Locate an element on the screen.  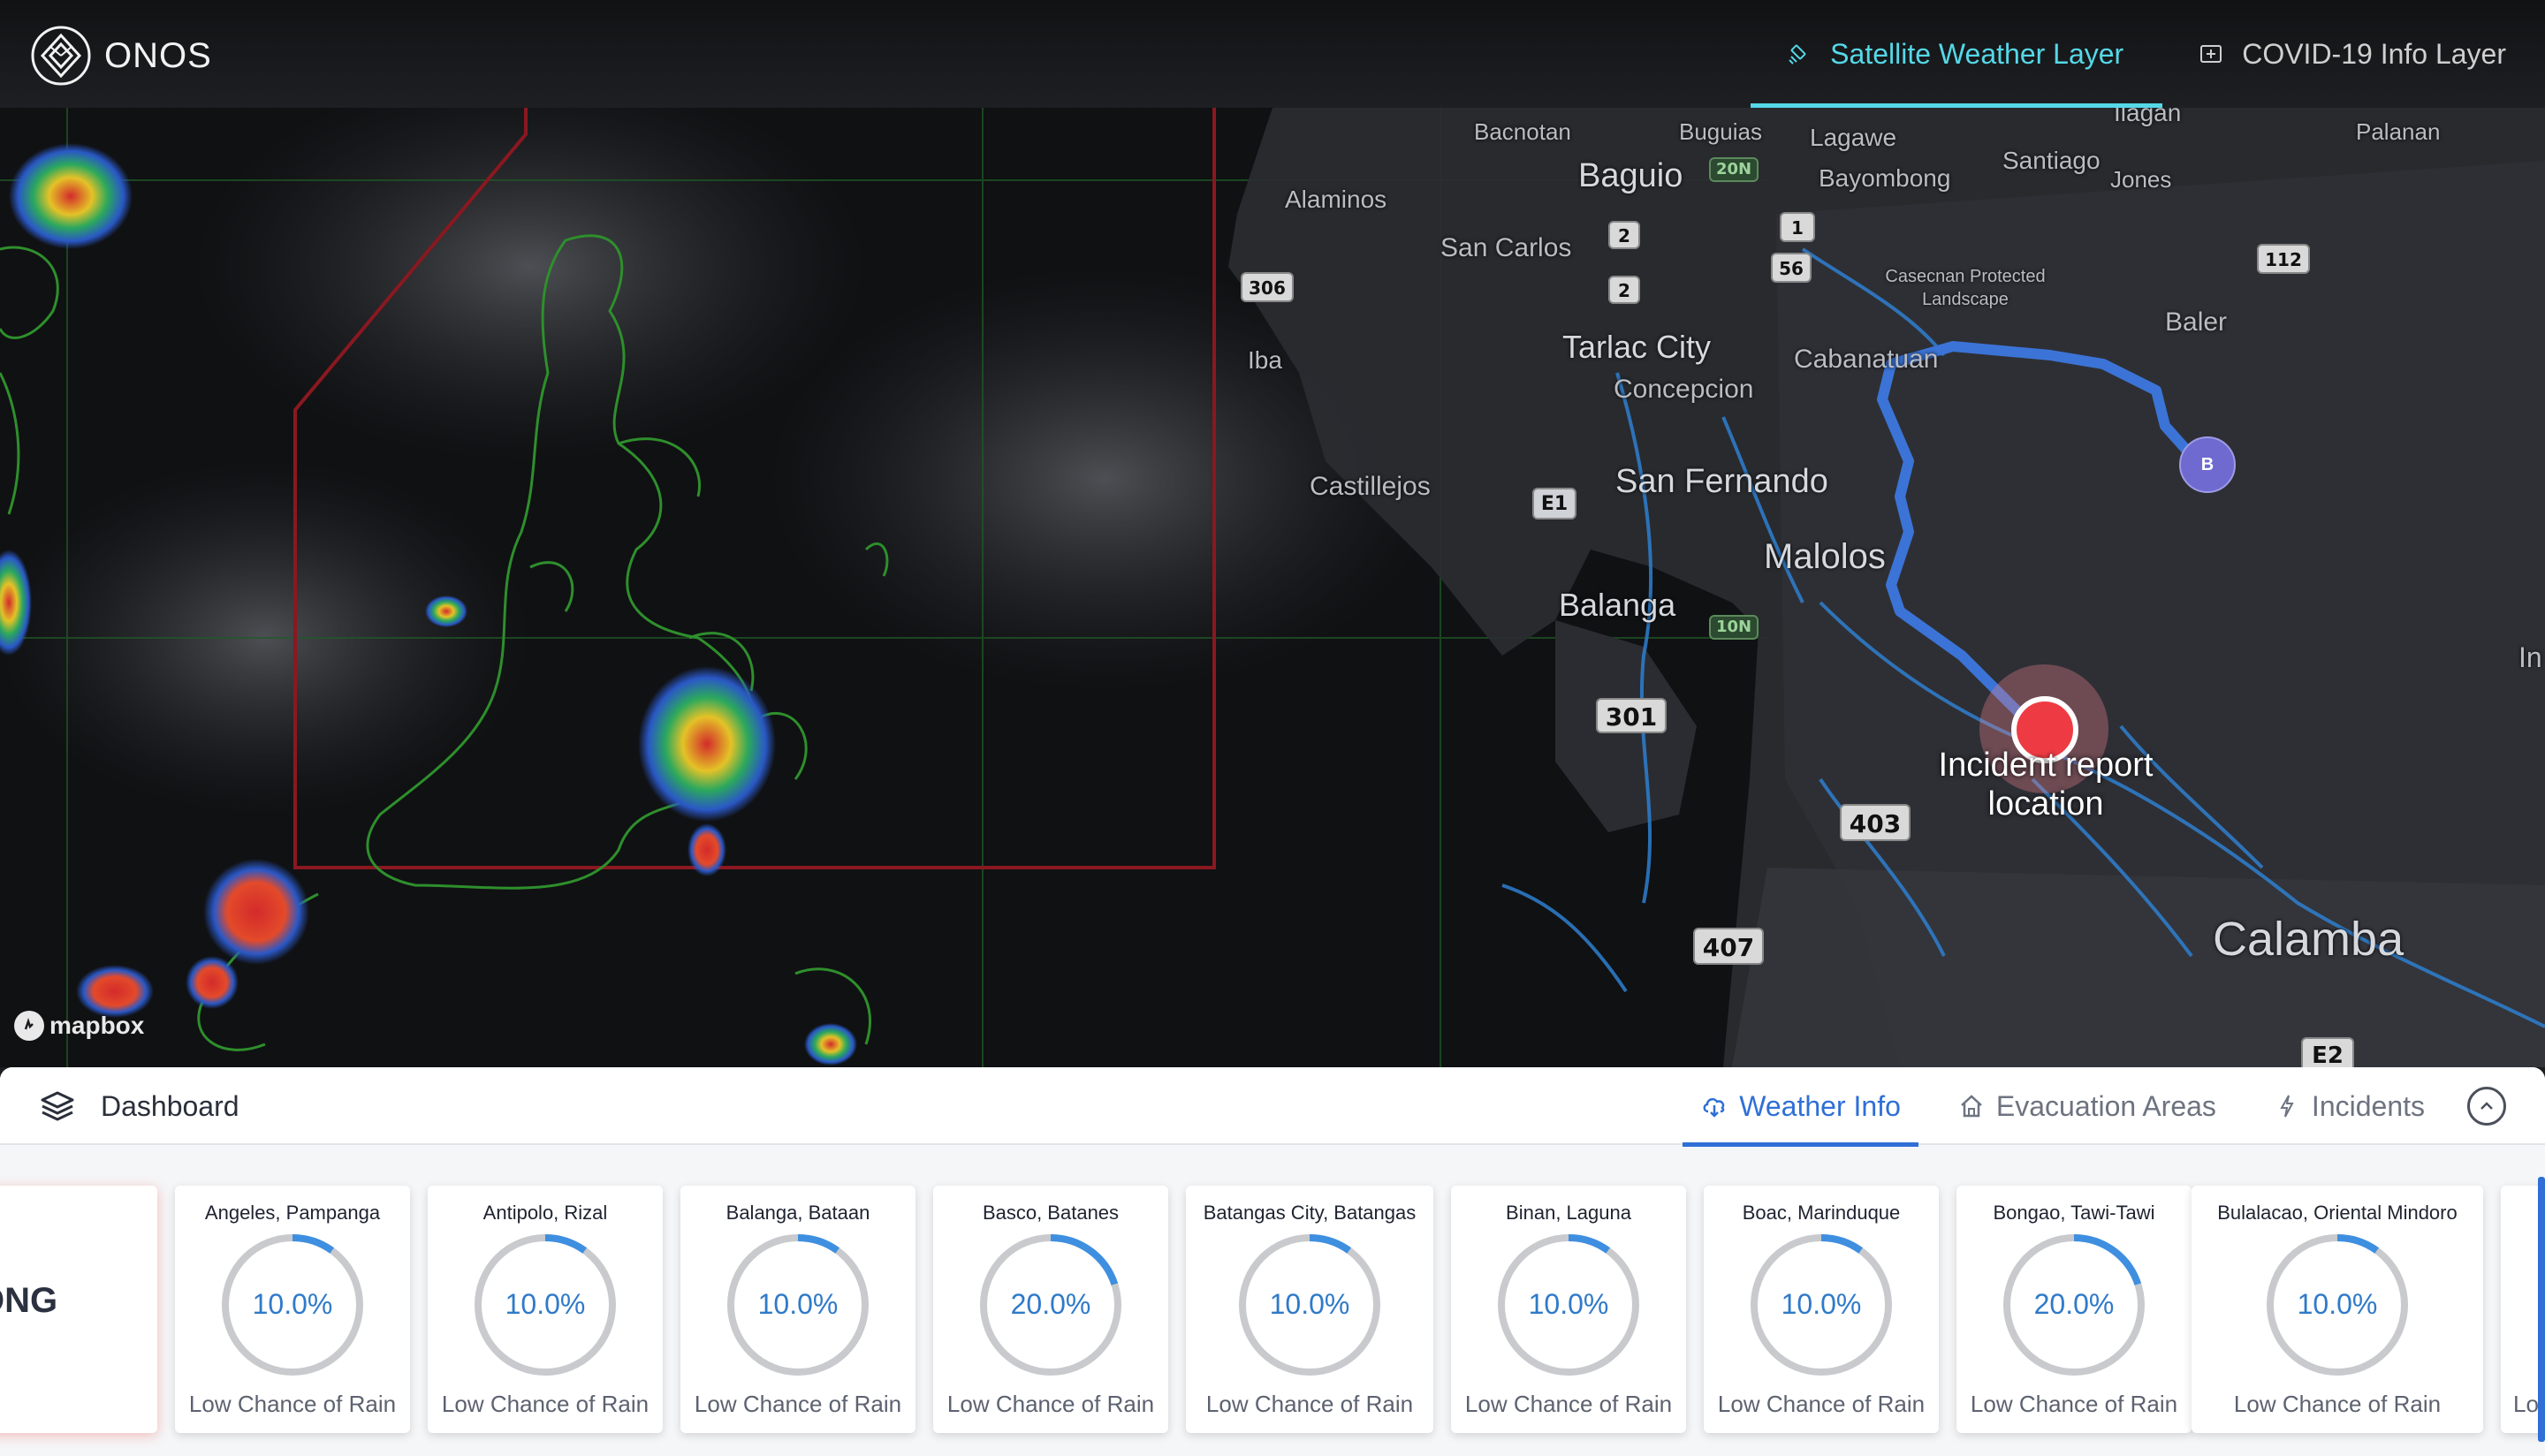
map-label-bayombong: Bayombong is located at coordinates (1885, 178).